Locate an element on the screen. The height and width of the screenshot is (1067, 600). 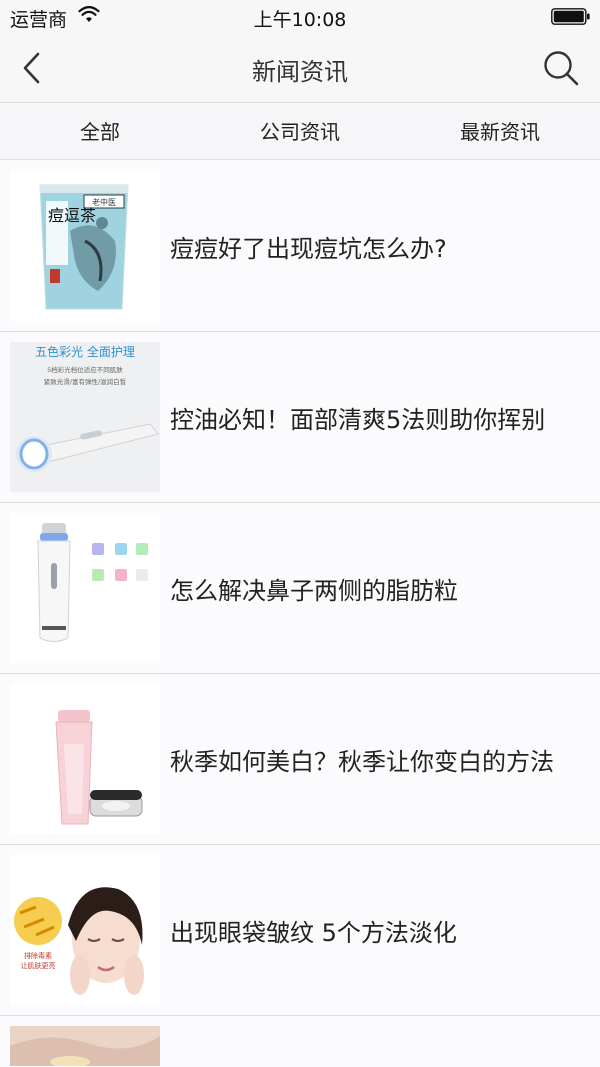
model-face-image: 排除毒素 让肌肤更亮 is located at coordinates (85, 930).